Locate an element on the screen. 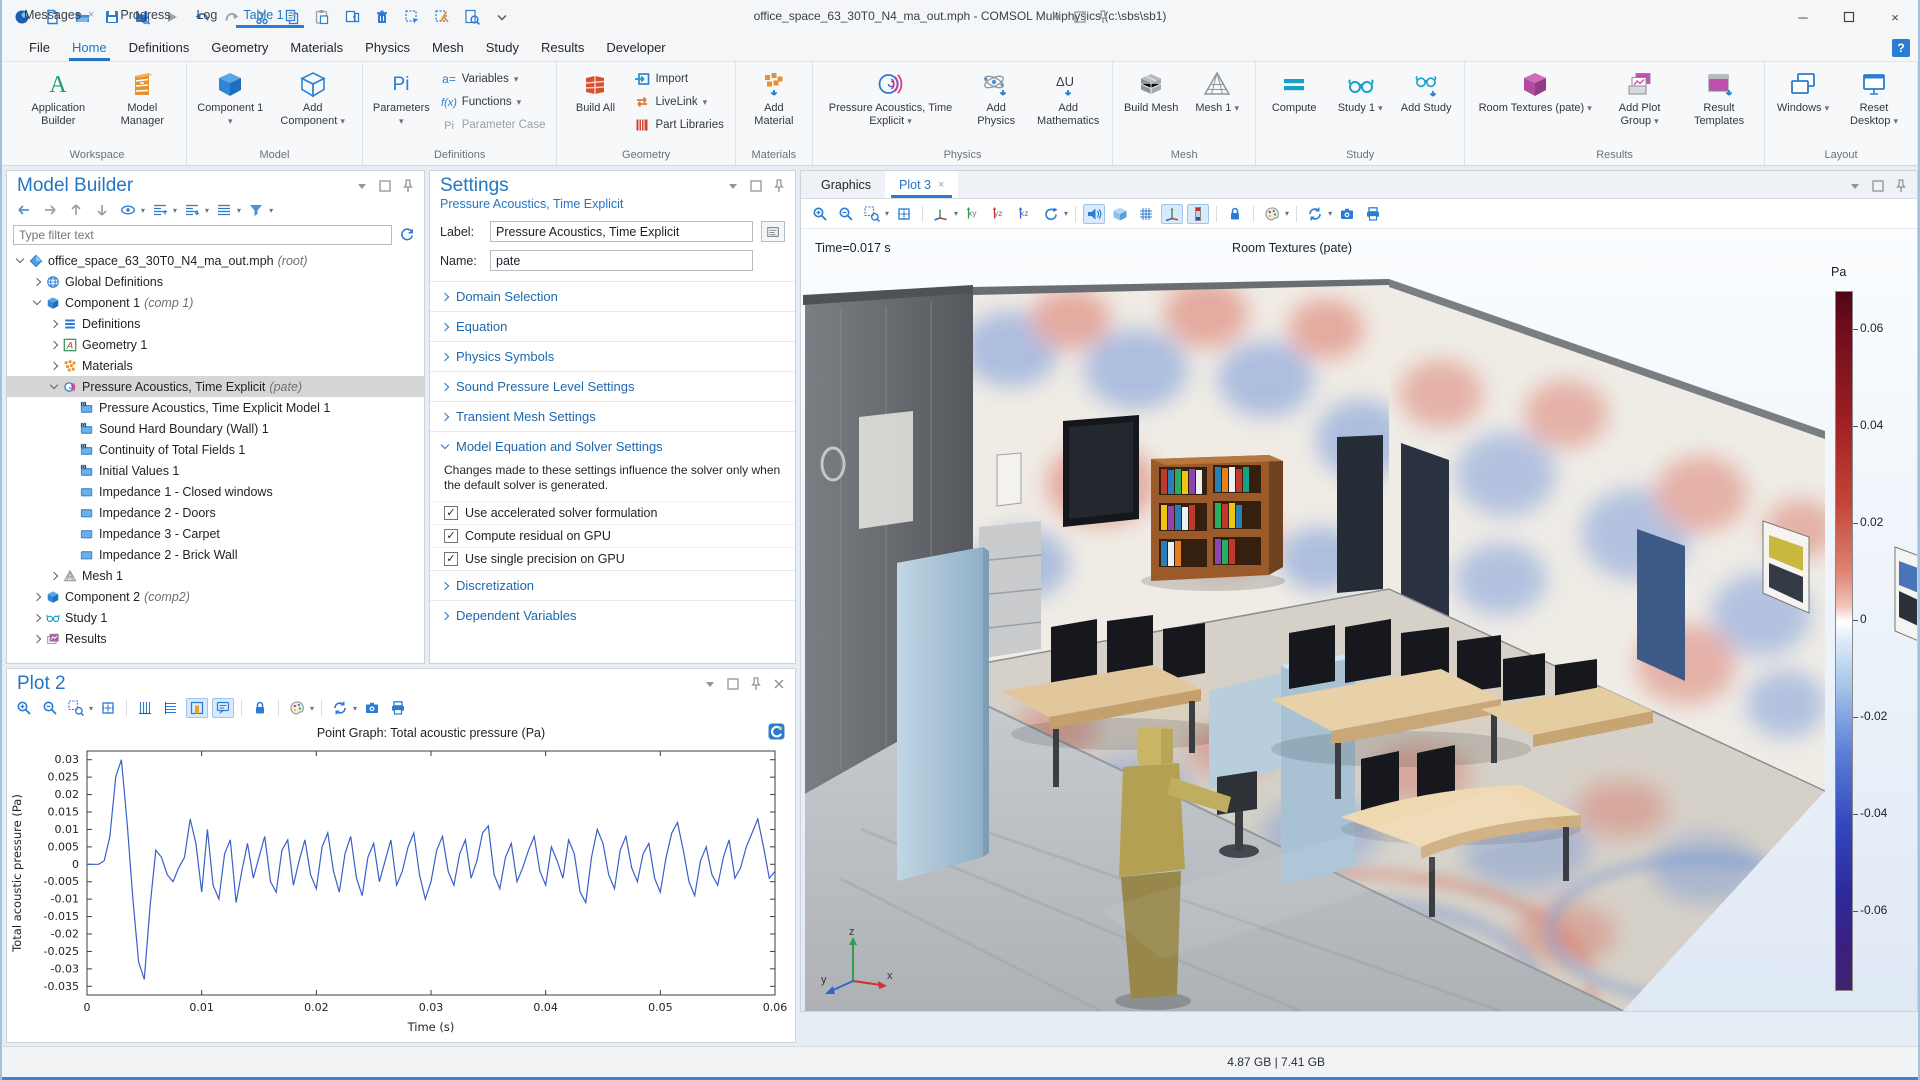 This screenshot has width=1920, height=1080. add-component-button: Add Component ▾ is located at coordinates (312, 97).